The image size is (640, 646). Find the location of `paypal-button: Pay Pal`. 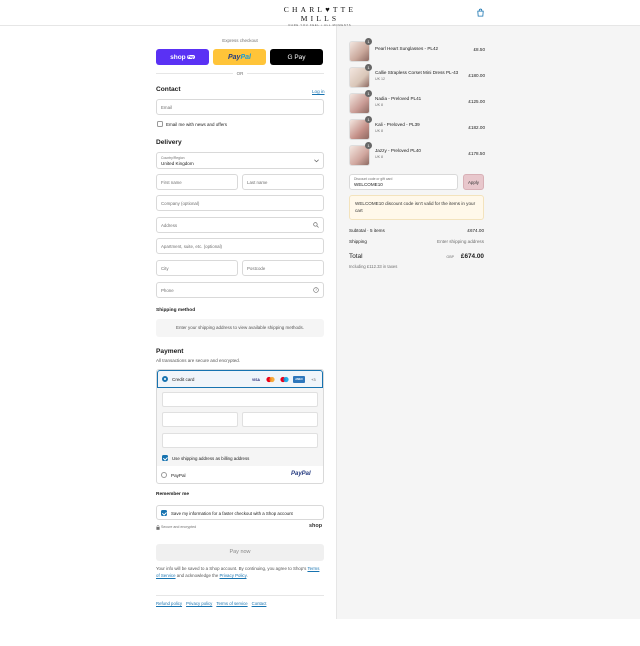

paypal-button: Pay Pal is located at coordinates (239, 57).